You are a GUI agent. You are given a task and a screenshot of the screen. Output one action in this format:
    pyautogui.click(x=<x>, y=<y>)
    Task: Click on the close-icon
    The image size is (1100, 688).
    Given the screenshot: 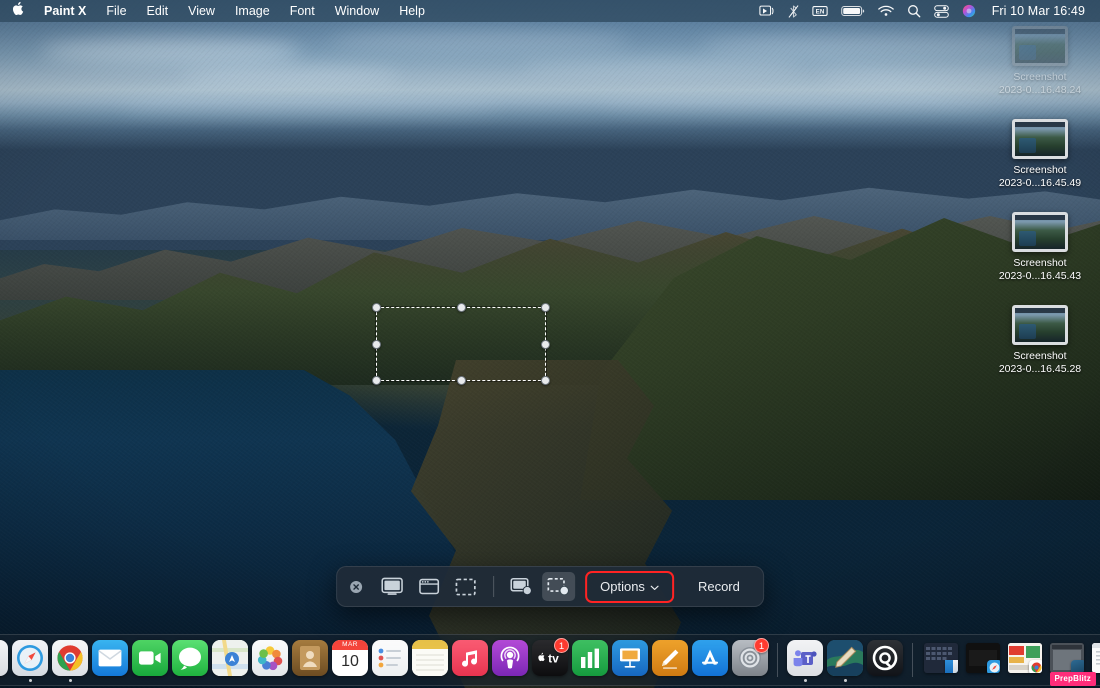 What is the action you would take?
    pyautogui.click(x=356, y=587)
    